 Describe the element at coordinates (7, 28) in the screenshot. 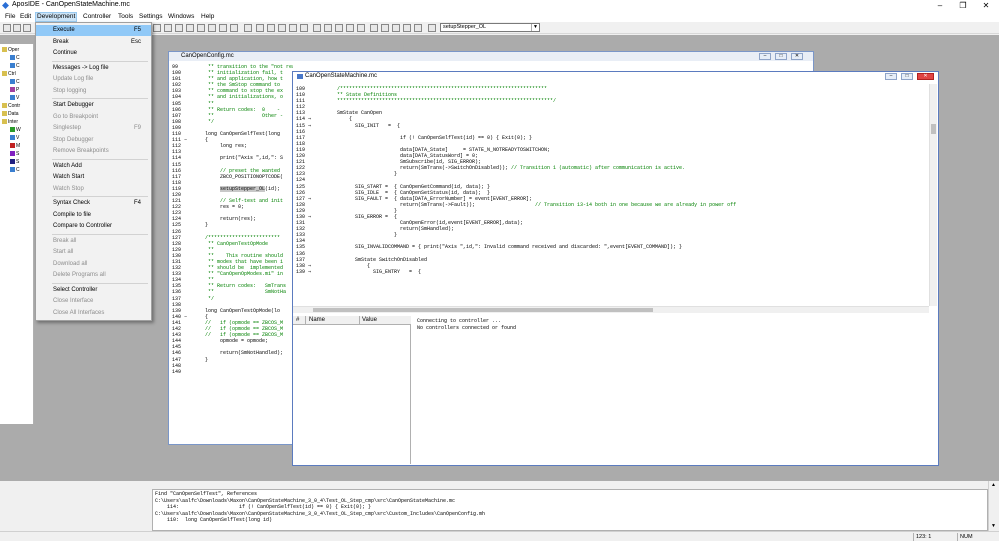

I see `new-file-icon` at that location.